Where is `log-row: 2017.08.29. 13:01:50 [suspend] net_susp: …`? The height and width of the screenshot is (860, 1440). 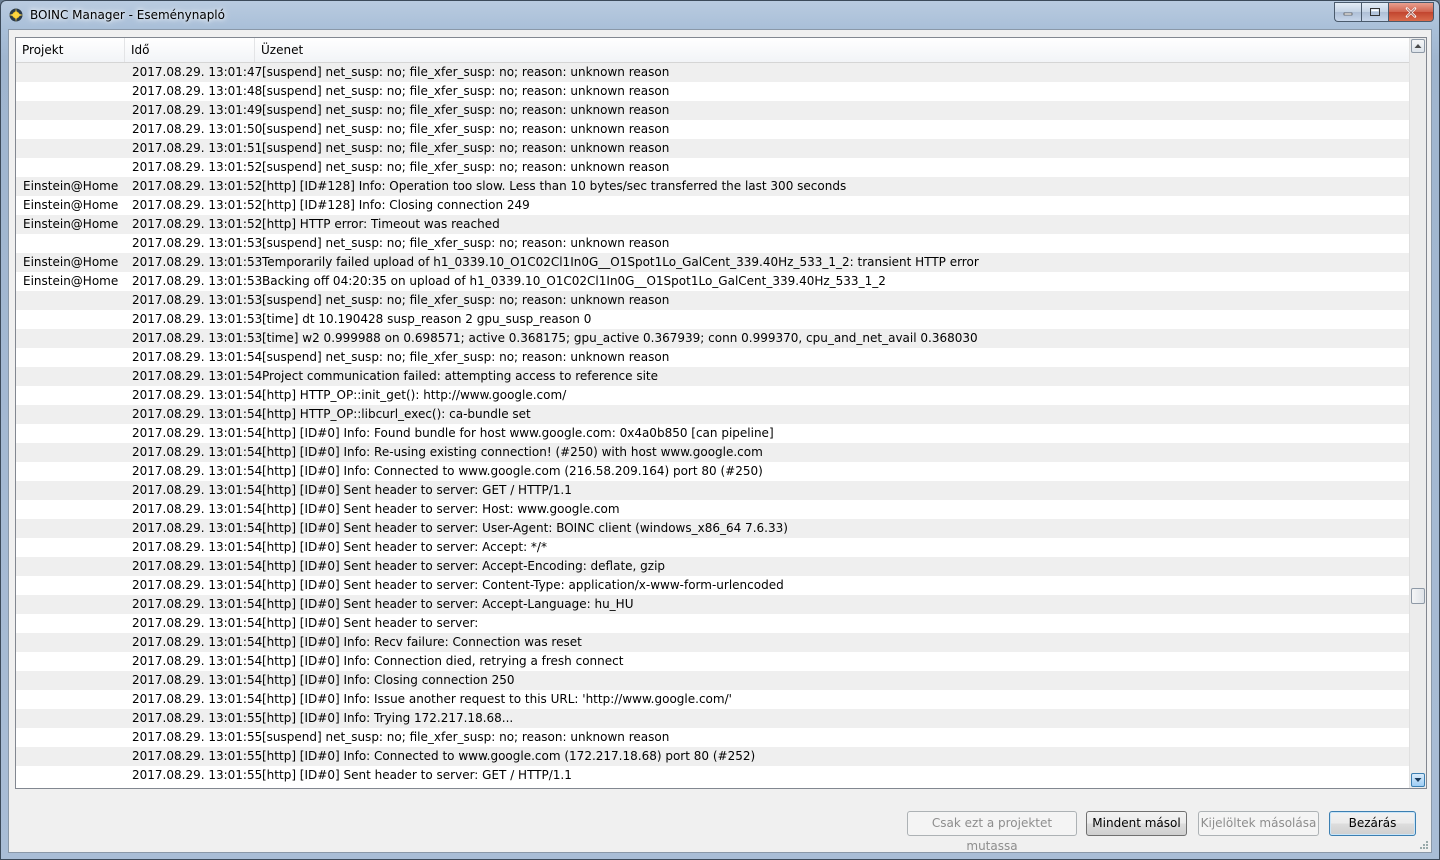 log-row: 2017.08.29. 13:01:50 [suspend] net_susp: … is located at coordinates (713, 129).